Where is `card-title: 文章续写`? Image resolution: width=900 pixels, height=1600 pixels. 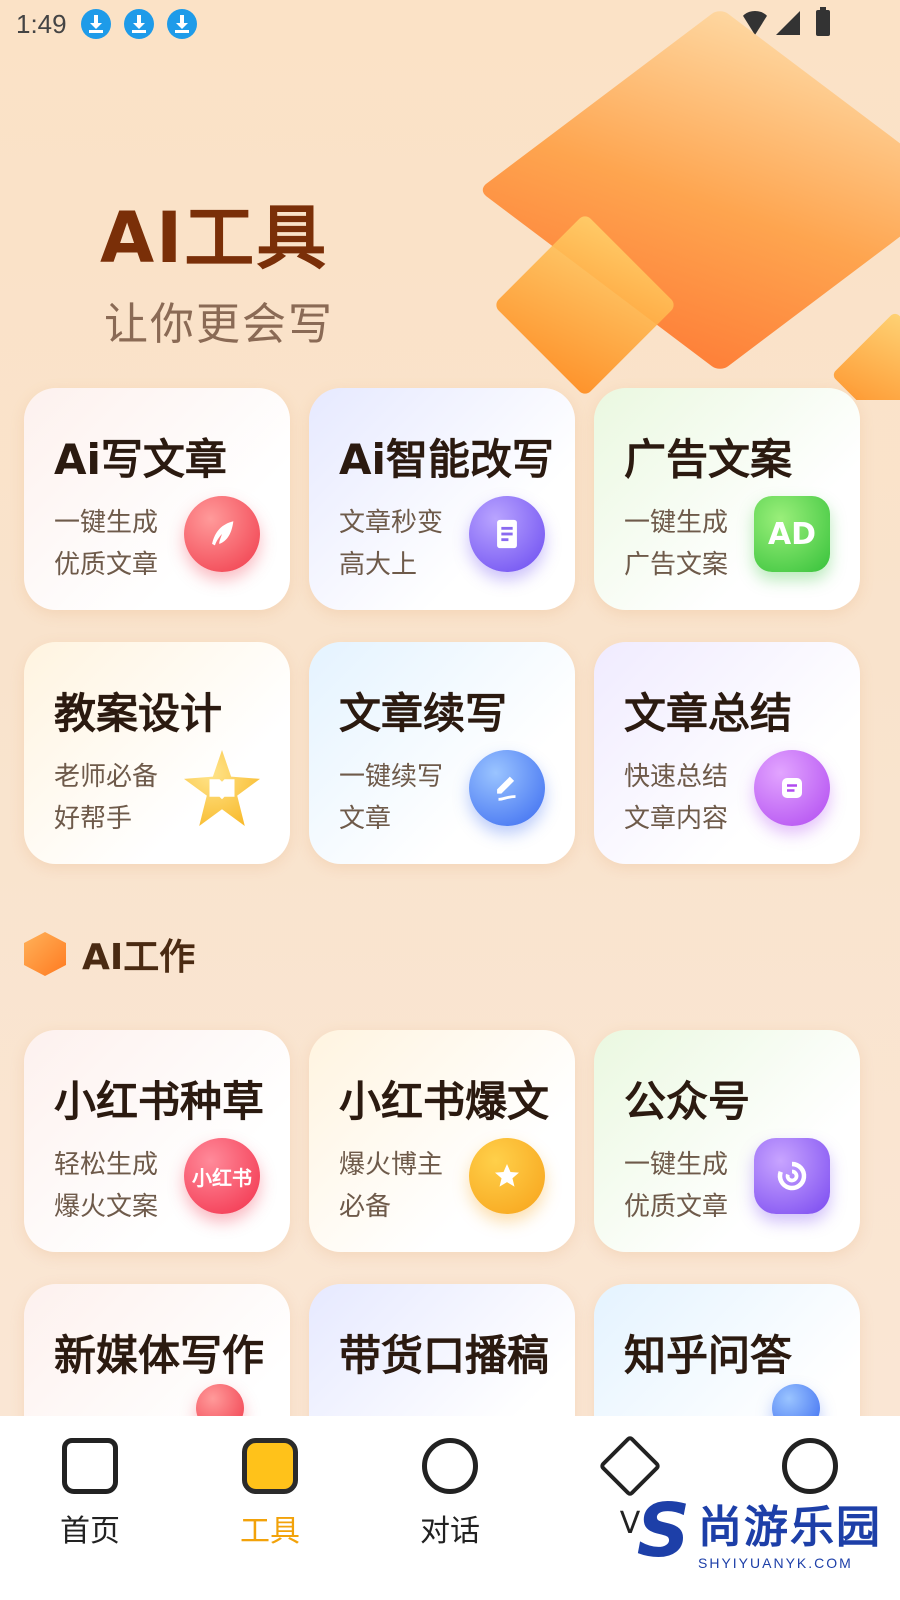 card-title: 文章续写 is located at coordinates (423, 713).